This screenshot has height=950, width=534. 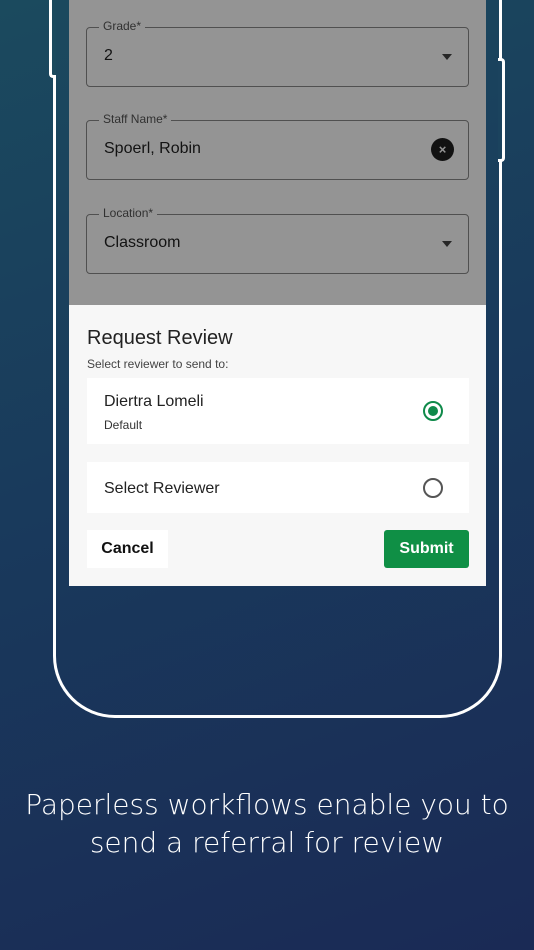 I want to click on radio-unselected-icon, so click(x=433, y=488).